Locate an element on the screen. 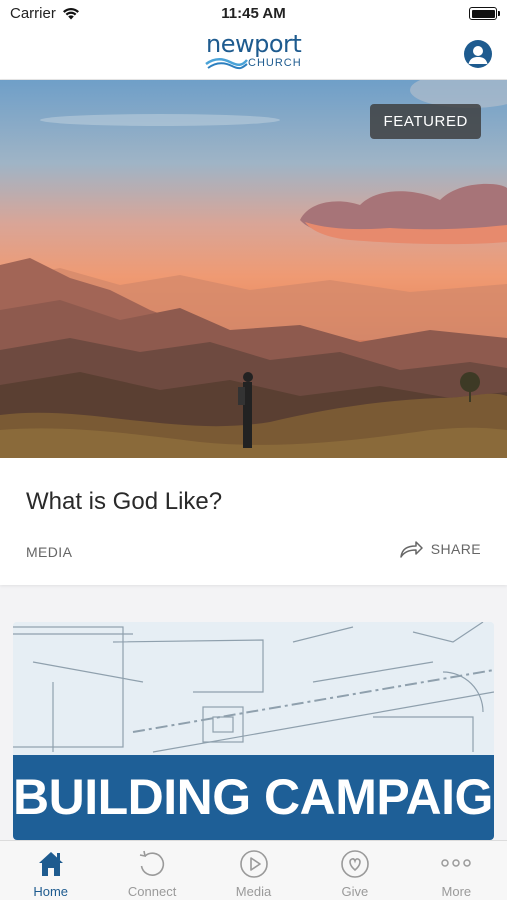  share-button: SHARE is located at coordinates (440, 549).